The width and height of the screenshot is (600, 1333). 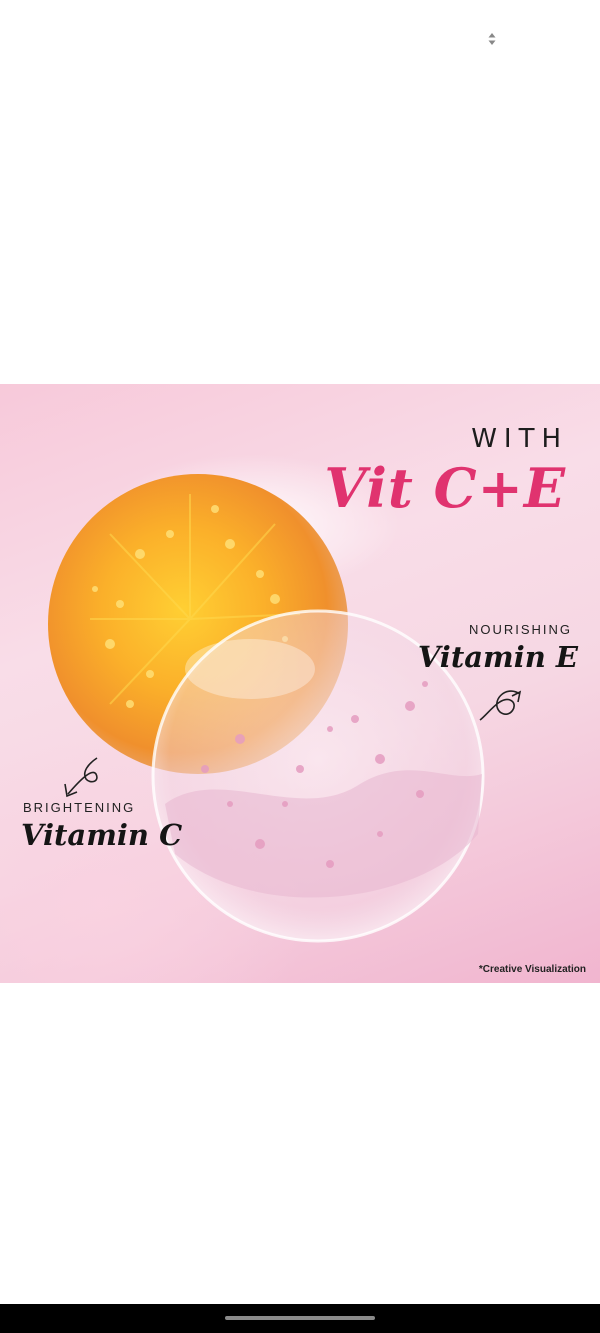 What do you see at coordinates (519, 439) in the screenshot?
I see `with-heading: WITH` at bounding box center [519, 439].